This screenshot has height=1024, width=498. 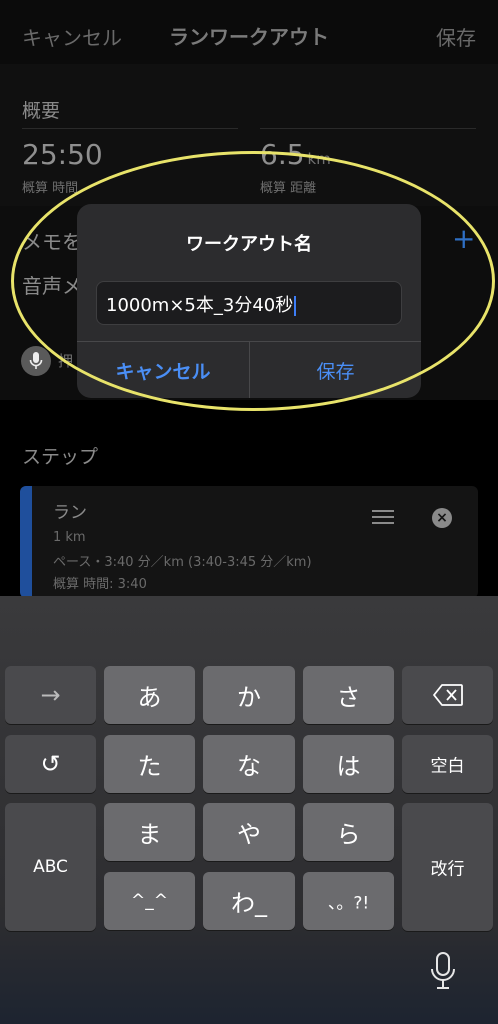 I want to click on key-punctuation: 、。?!, so click(x=348, y=901).